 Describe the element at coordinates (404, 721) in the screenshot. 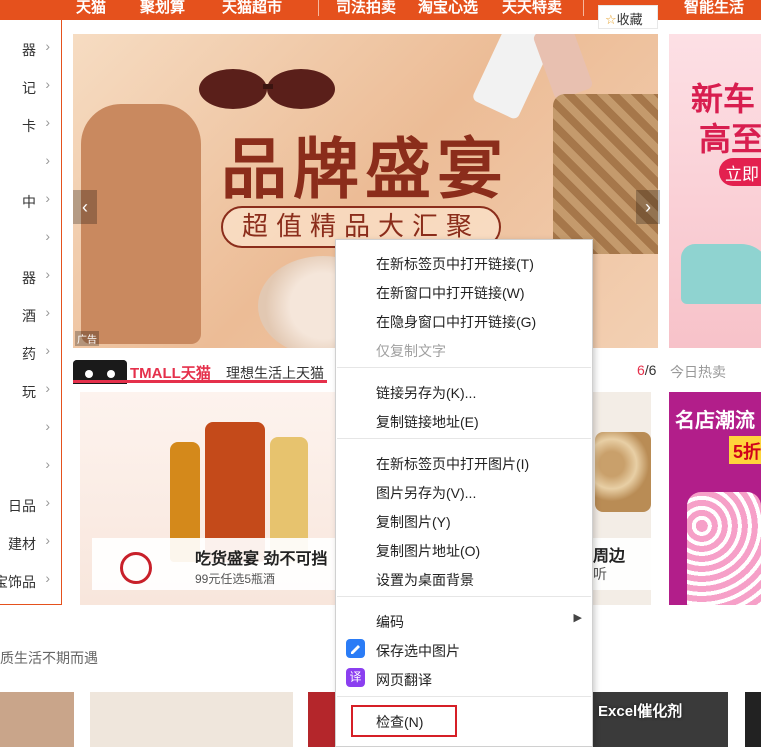

I see `inspect-highlight-box` at that location.